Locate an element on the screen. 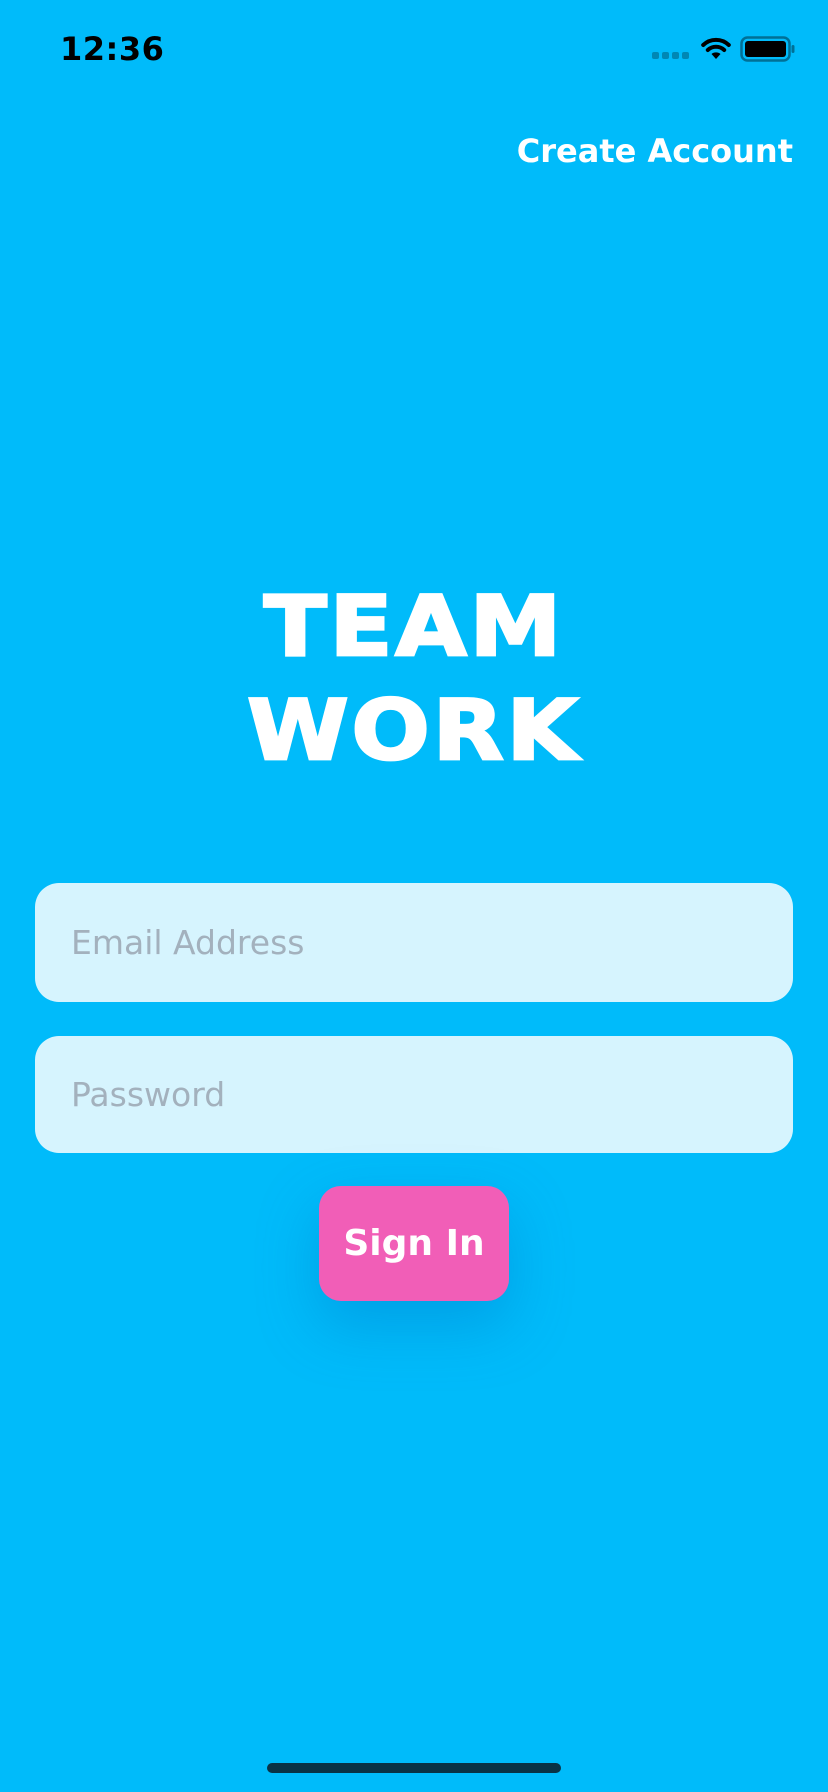 The width and height of the screenshot is (828, 1792). sign-in-button: Sign In is located at coordinates (414, 1243).